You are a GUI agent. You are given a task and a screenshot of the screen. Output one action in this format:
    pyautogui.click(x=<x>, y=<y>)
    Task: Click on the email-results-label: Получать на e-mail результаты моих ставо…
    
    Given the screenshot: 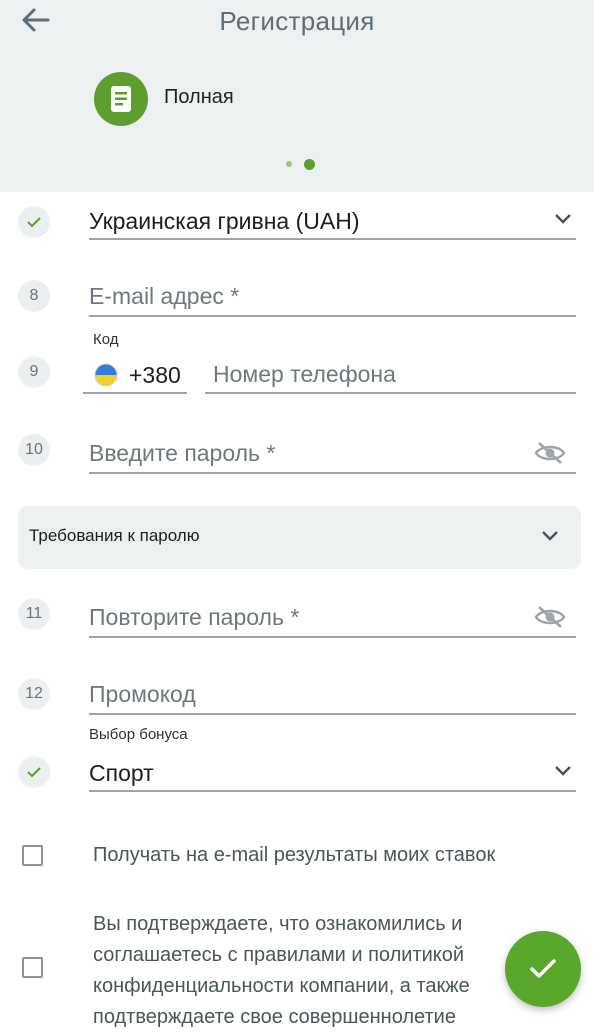 What is the action you would take?
    pyautogui.click(x=294, y=855)
    